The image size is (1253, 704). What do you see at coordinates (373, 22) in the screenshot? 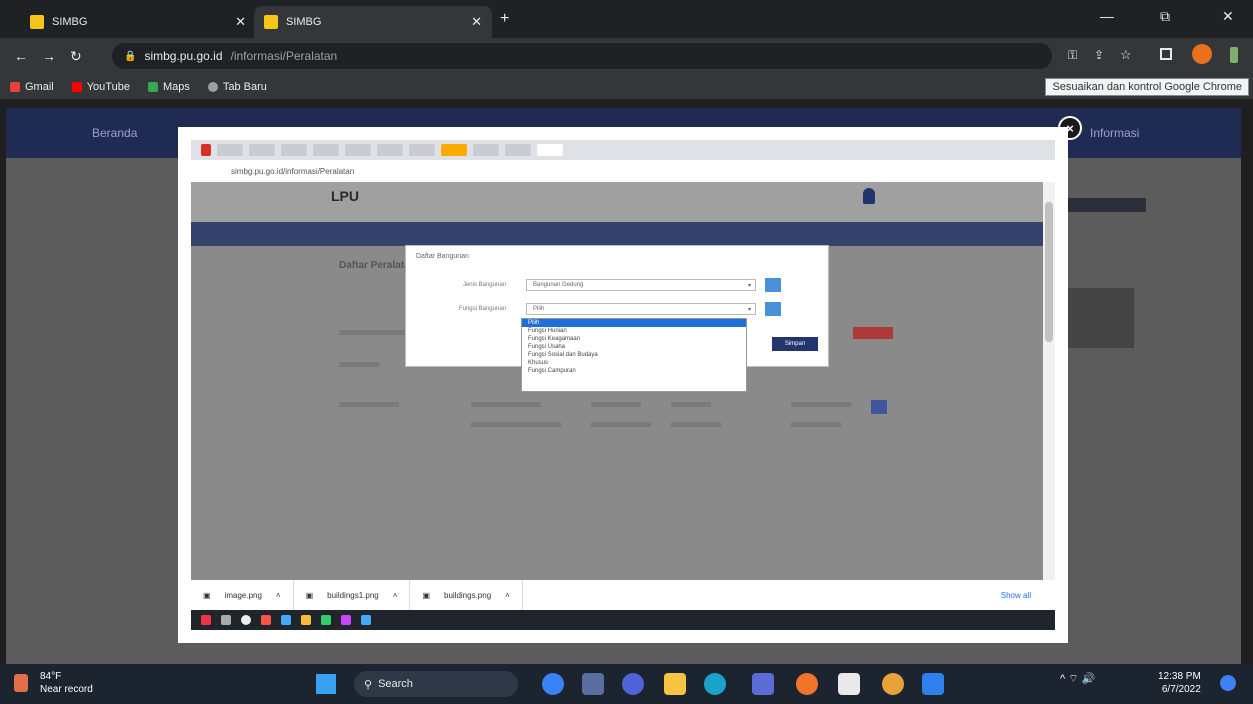
I see `browser-tab-2: SIMBG ✕` at bounding box center [373, 22].